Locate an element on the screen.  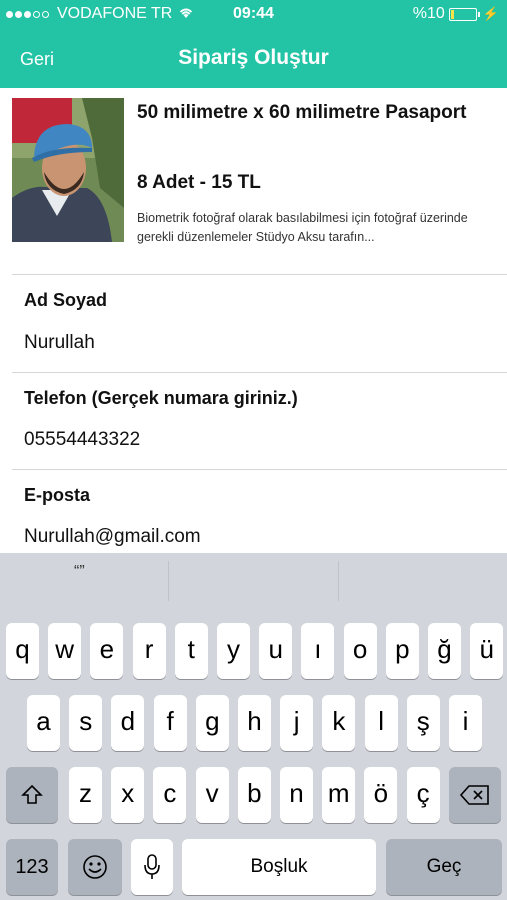
key-y: y is located at coordinates (233, 651).